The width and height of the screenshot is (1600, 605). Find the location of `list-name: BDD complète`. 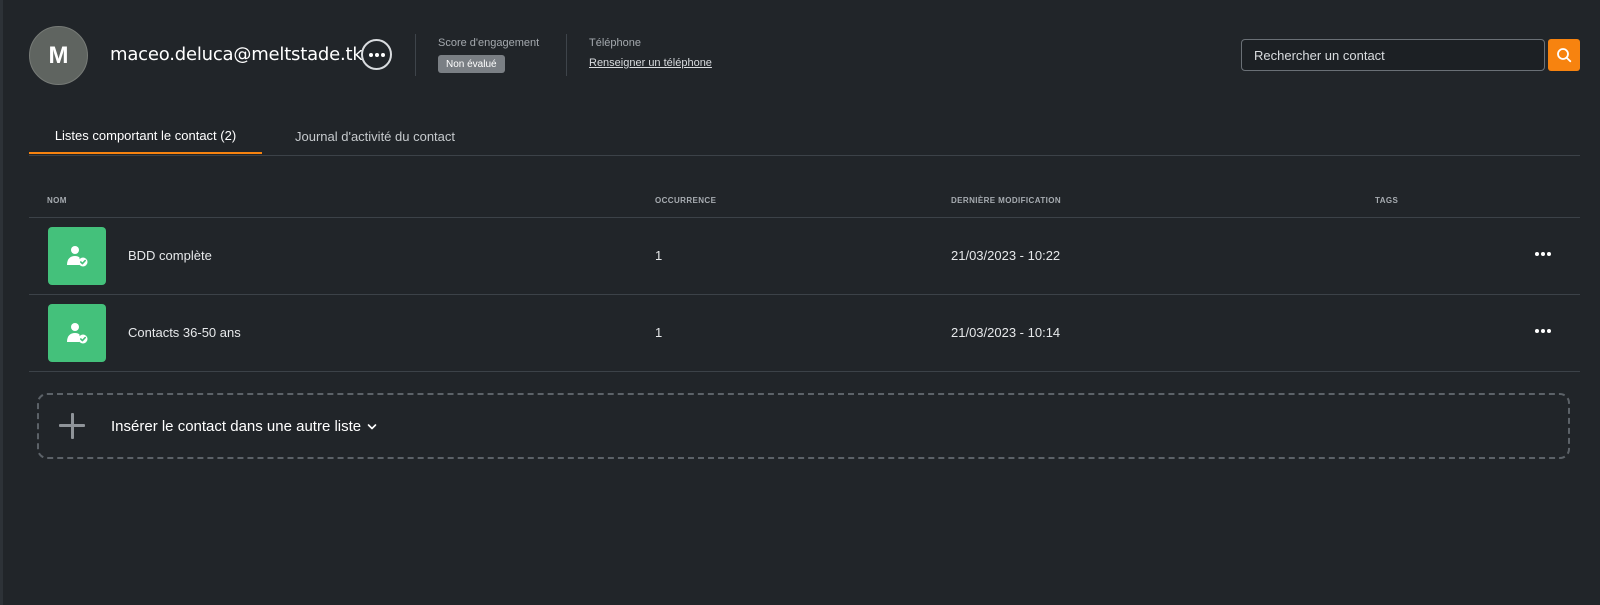

list-name: BDD complète is located at coordinates (170, 255).